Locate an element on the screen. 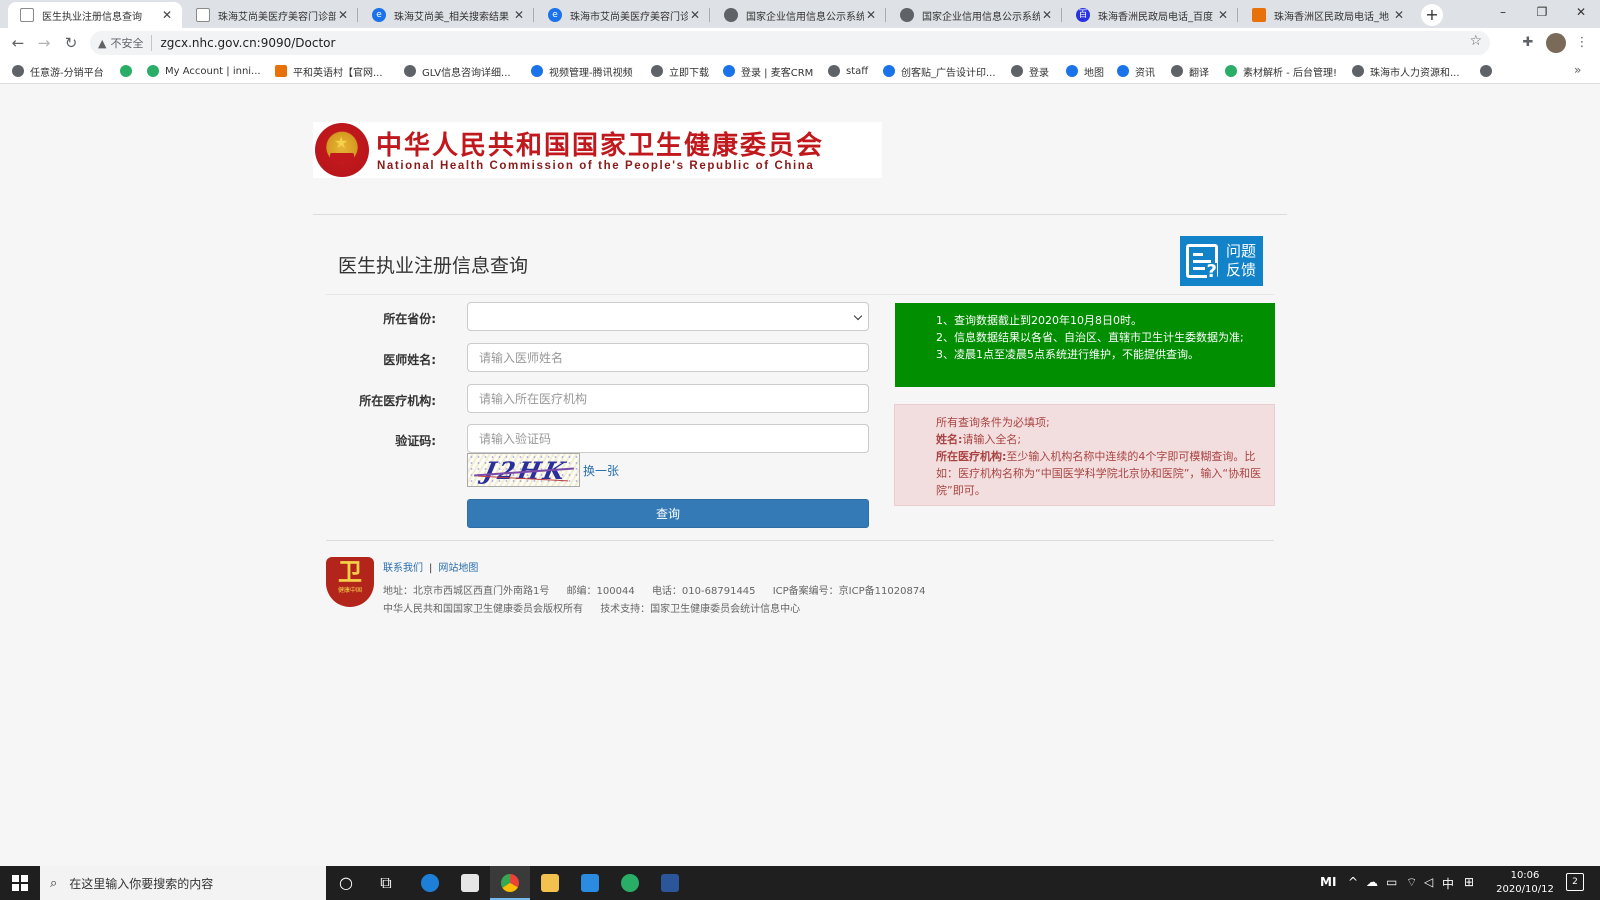 Image resolution: width=1600 pixels, height=900 pixels. tab-6: 国家企业信用信息公示系统 ✕ is located at coordinates (975, 15).